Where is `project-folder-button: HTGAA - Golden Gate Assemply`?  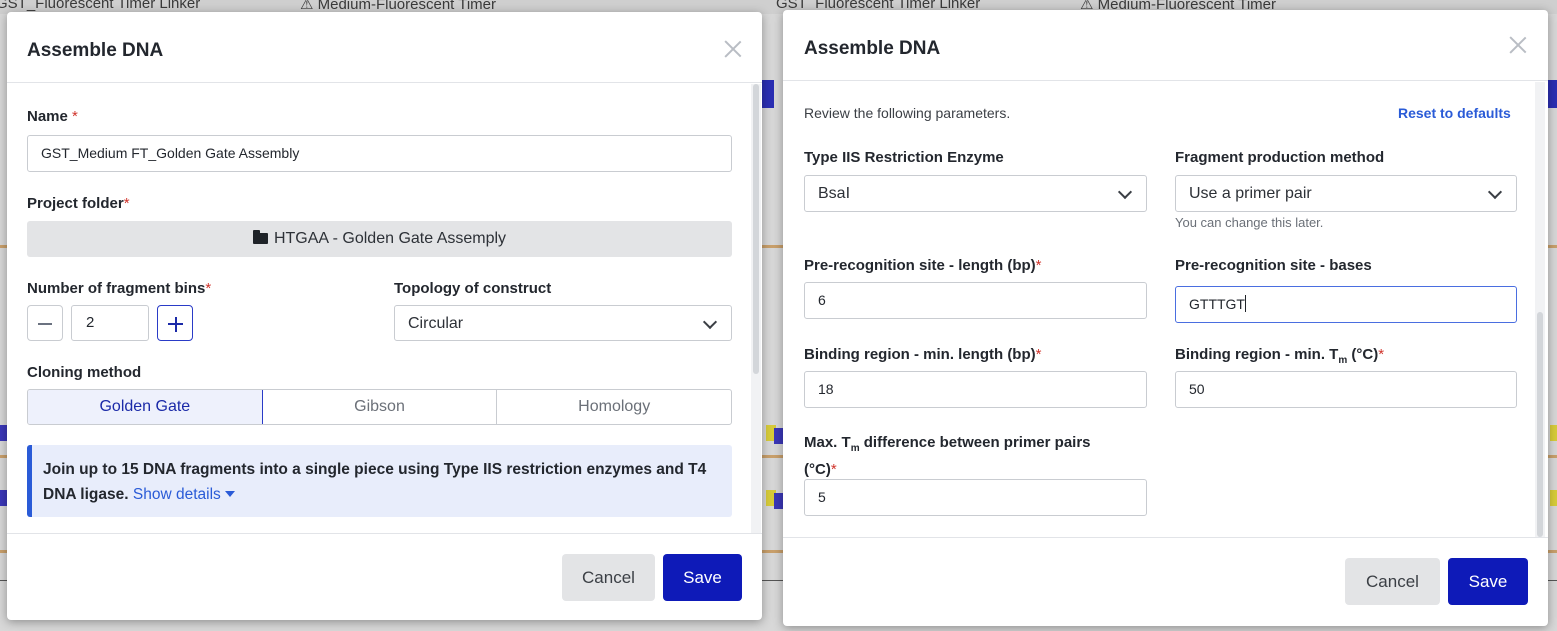
project-folder-button: HTGAA - Golden Gate Assemply is located at coordinates (379, 239).